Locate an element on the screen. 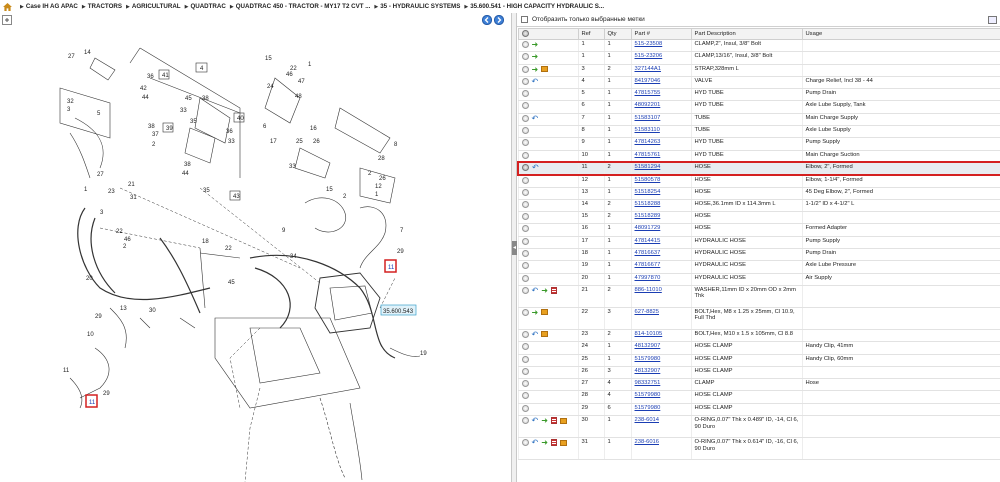 The width and height of the screenshot is (1000, 482). table-row: 13 1 51518254 HOSE 45 Deg Elbow, 2", Formed is located at coordinates (758, 193).